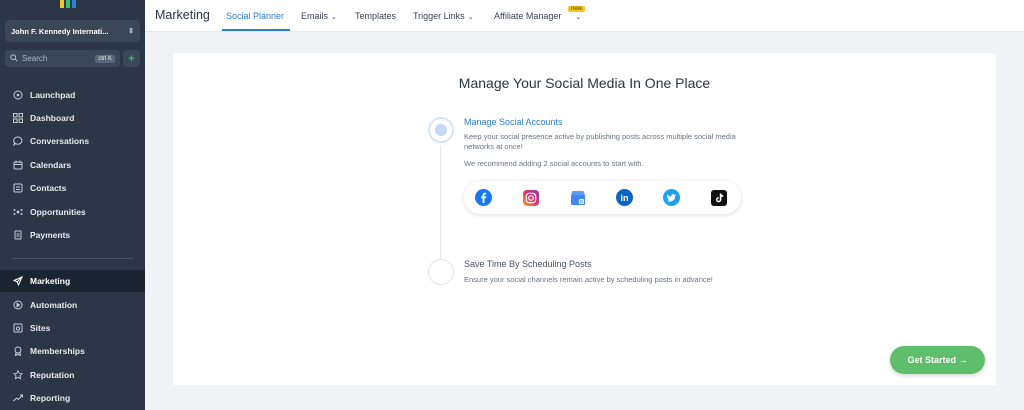  Describe the element at coordinates (17, 118) in the screenshot. I see `grid-icon` at that location.